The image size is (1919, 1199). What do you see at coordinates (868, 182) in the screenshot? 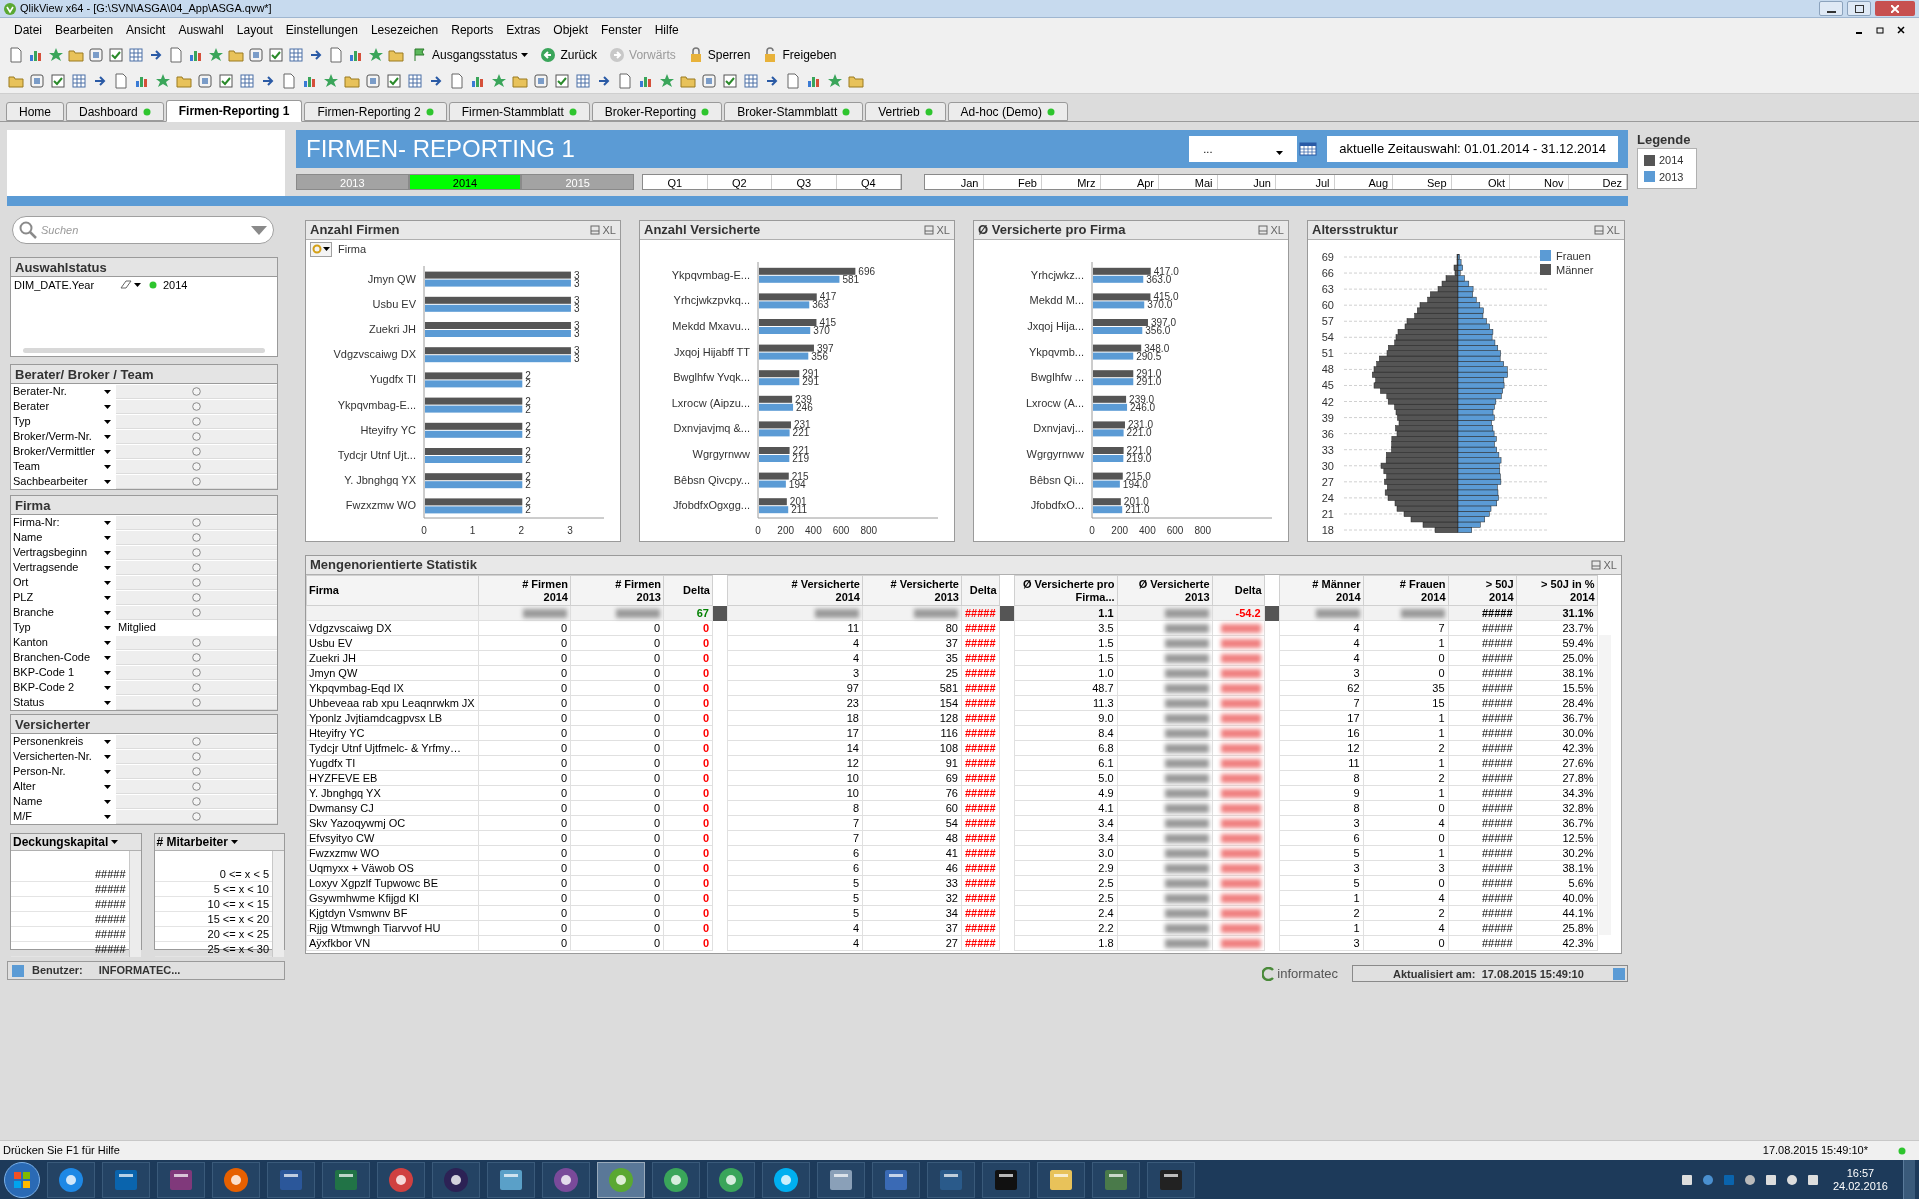
I see `quarter-button: Q4` at bounding box center [868, 182].